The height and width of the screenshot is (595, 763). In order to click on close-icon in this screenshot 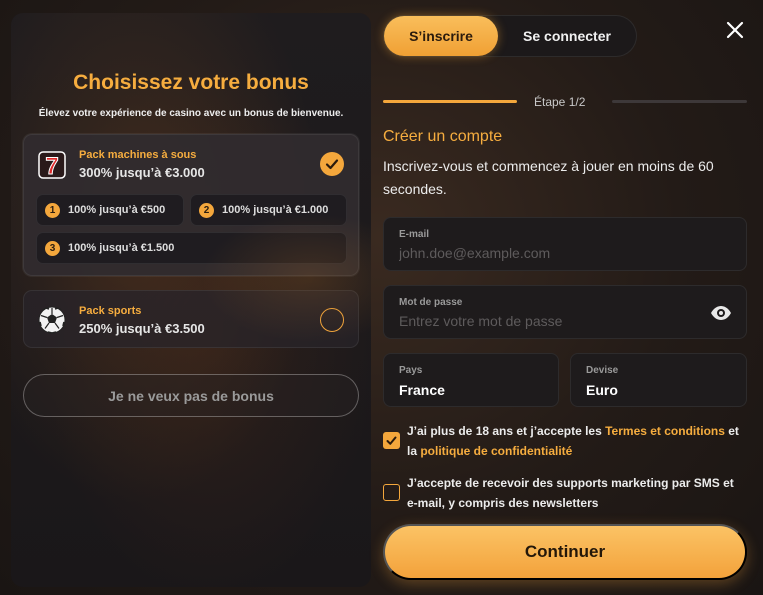, I will do `click(735, 30)`.